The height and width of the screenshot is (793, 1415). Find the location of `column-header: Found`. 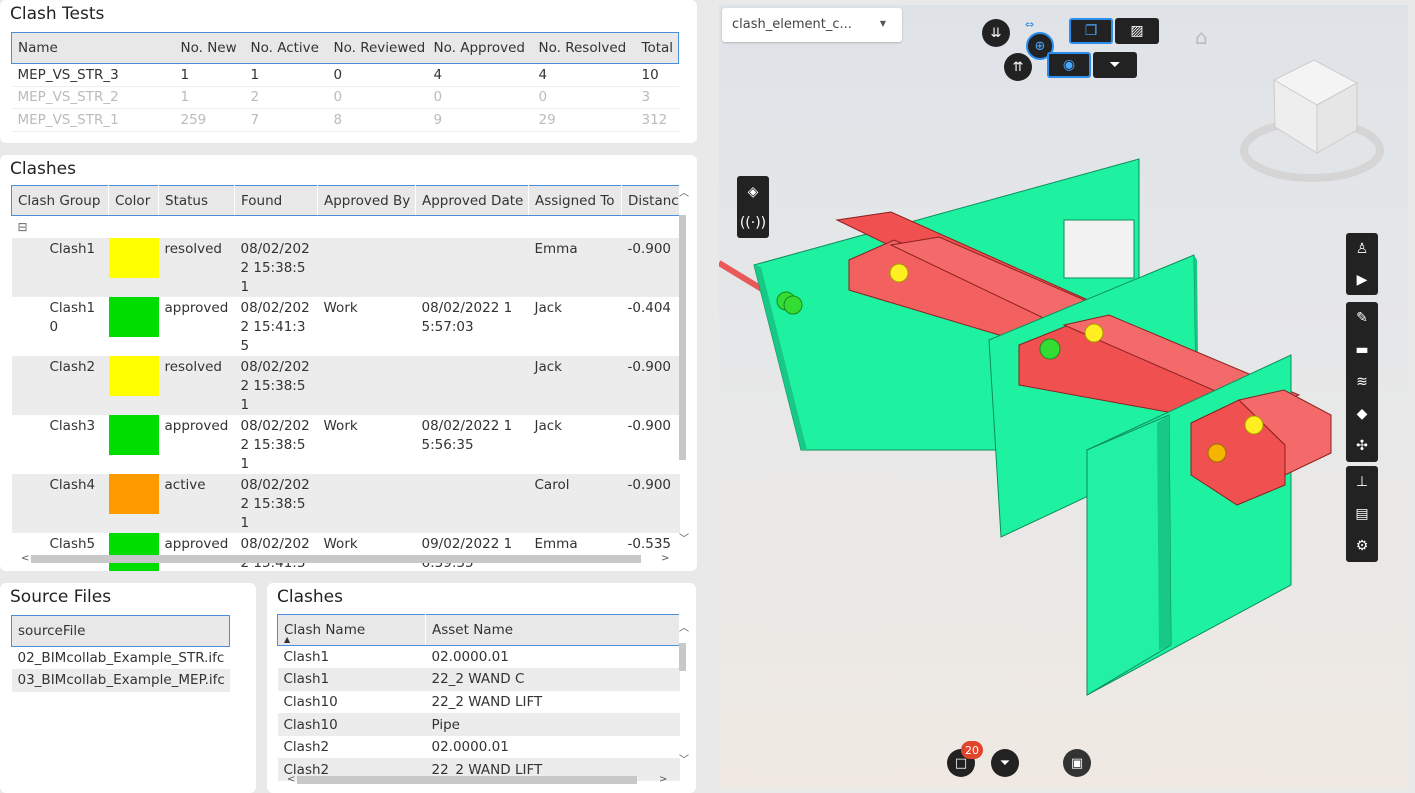

column-header: Found is located at coordinates (276, 200).